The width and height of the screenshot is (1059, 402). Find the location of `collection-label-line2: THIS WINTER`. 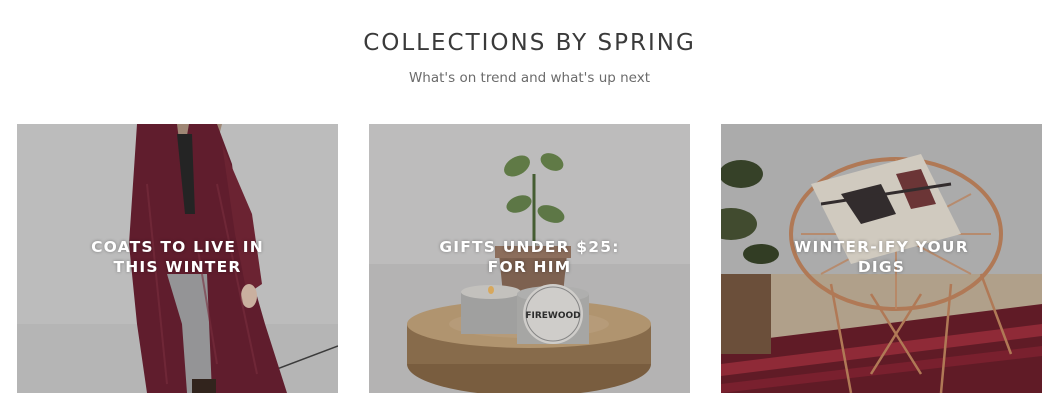

collection-label-line2: THIS WINTER is located at coordinates (177, 267).